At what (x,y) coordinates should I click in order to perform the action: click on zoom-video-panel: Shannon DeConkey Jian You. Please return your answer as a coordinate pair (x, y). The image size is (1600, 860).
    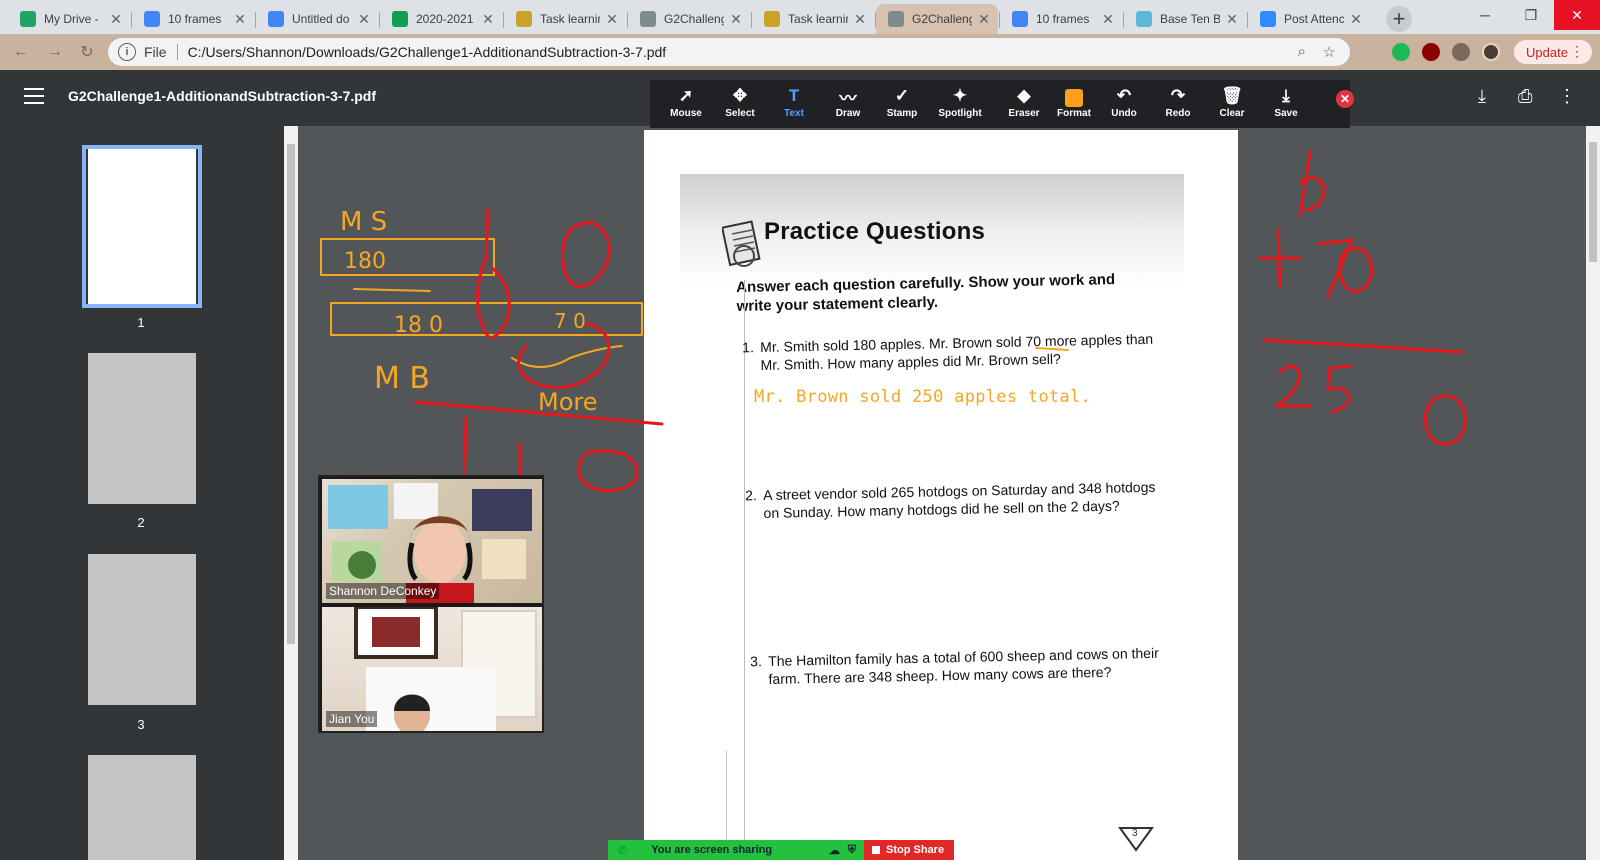
    Looking at the image, I should click on (431, 604).